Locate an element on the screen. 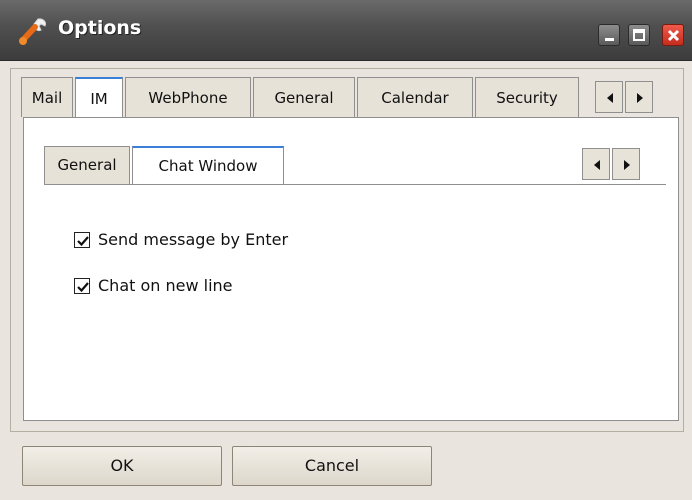 This screenshot has height=500, width=692. subtab-general: General is located at coordinates (87, 165).